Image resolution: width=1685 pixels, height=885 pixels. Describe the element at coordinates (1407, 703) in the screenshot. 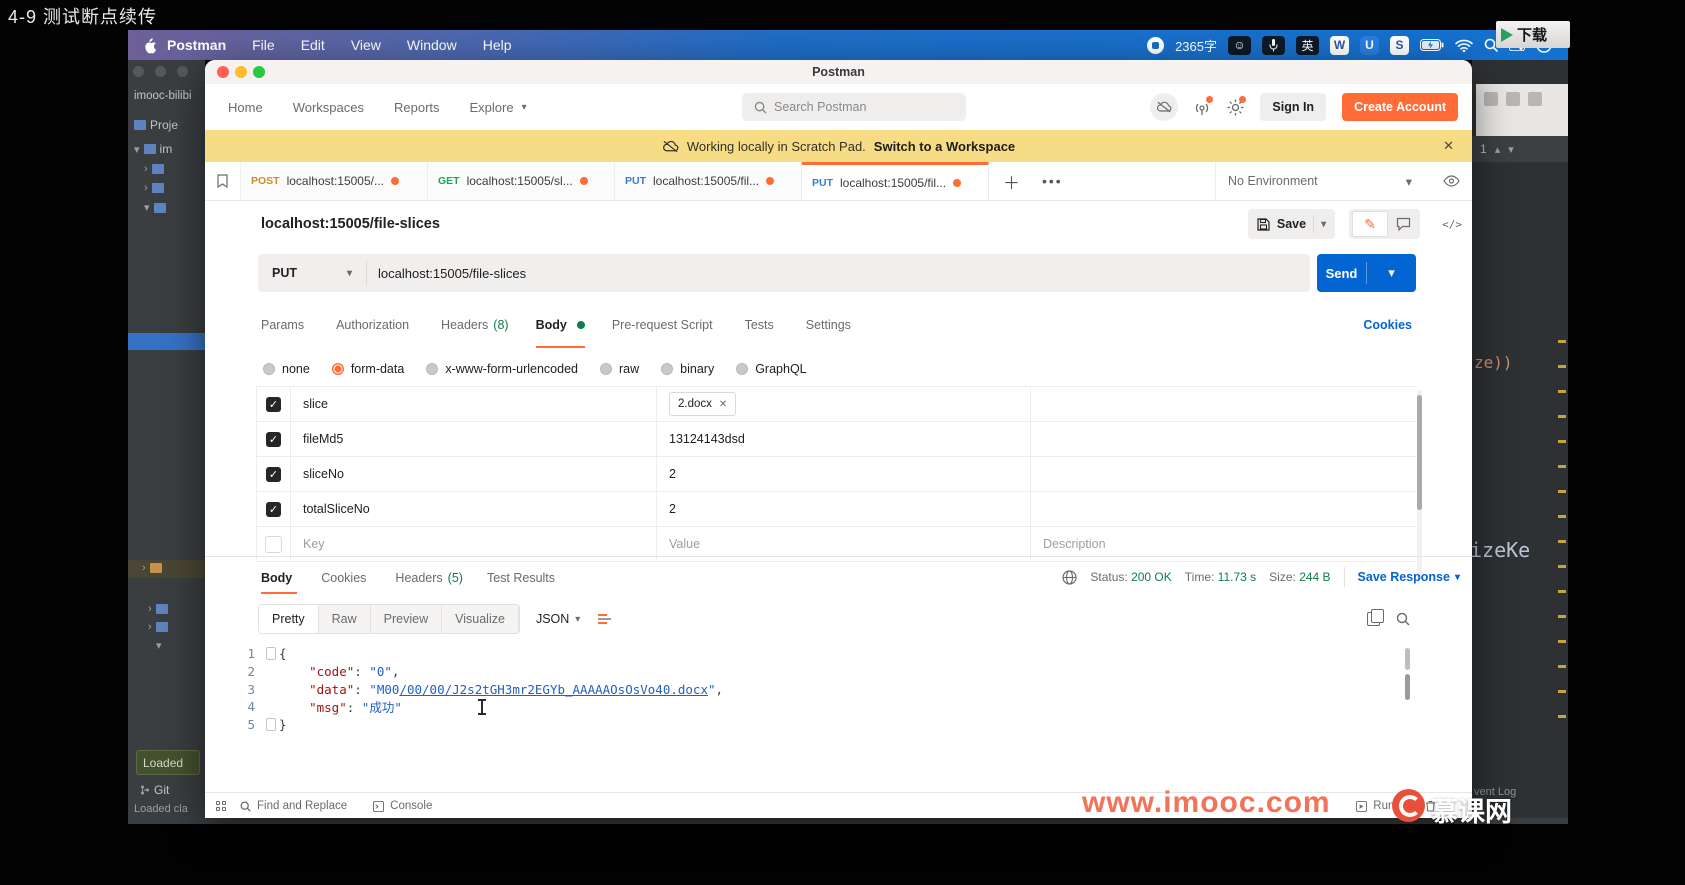

I see `editor-scrollbar` at that location.